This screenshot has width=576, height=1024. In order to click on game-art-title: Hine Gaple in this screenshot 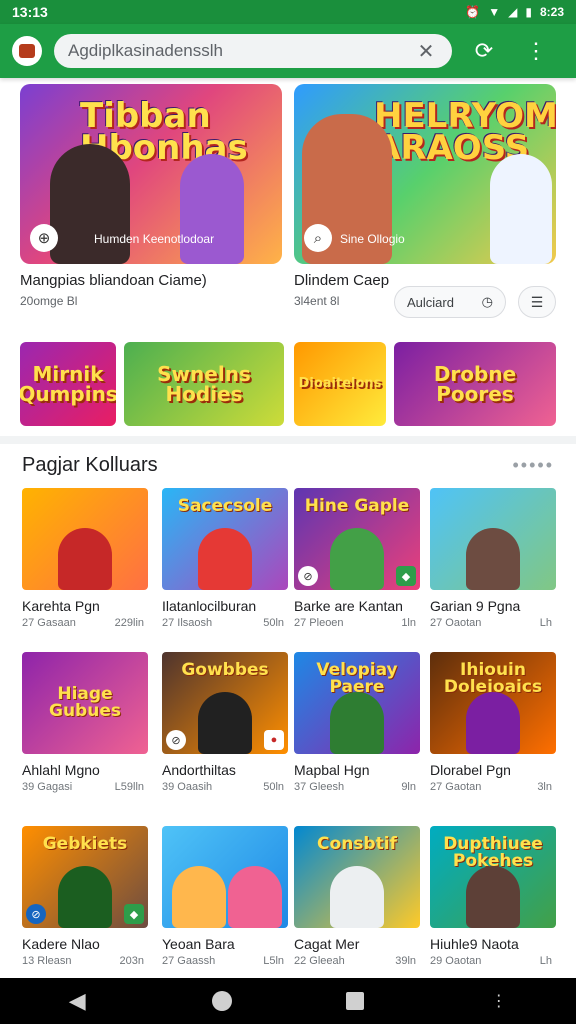, I will do `click(357, 506)`.